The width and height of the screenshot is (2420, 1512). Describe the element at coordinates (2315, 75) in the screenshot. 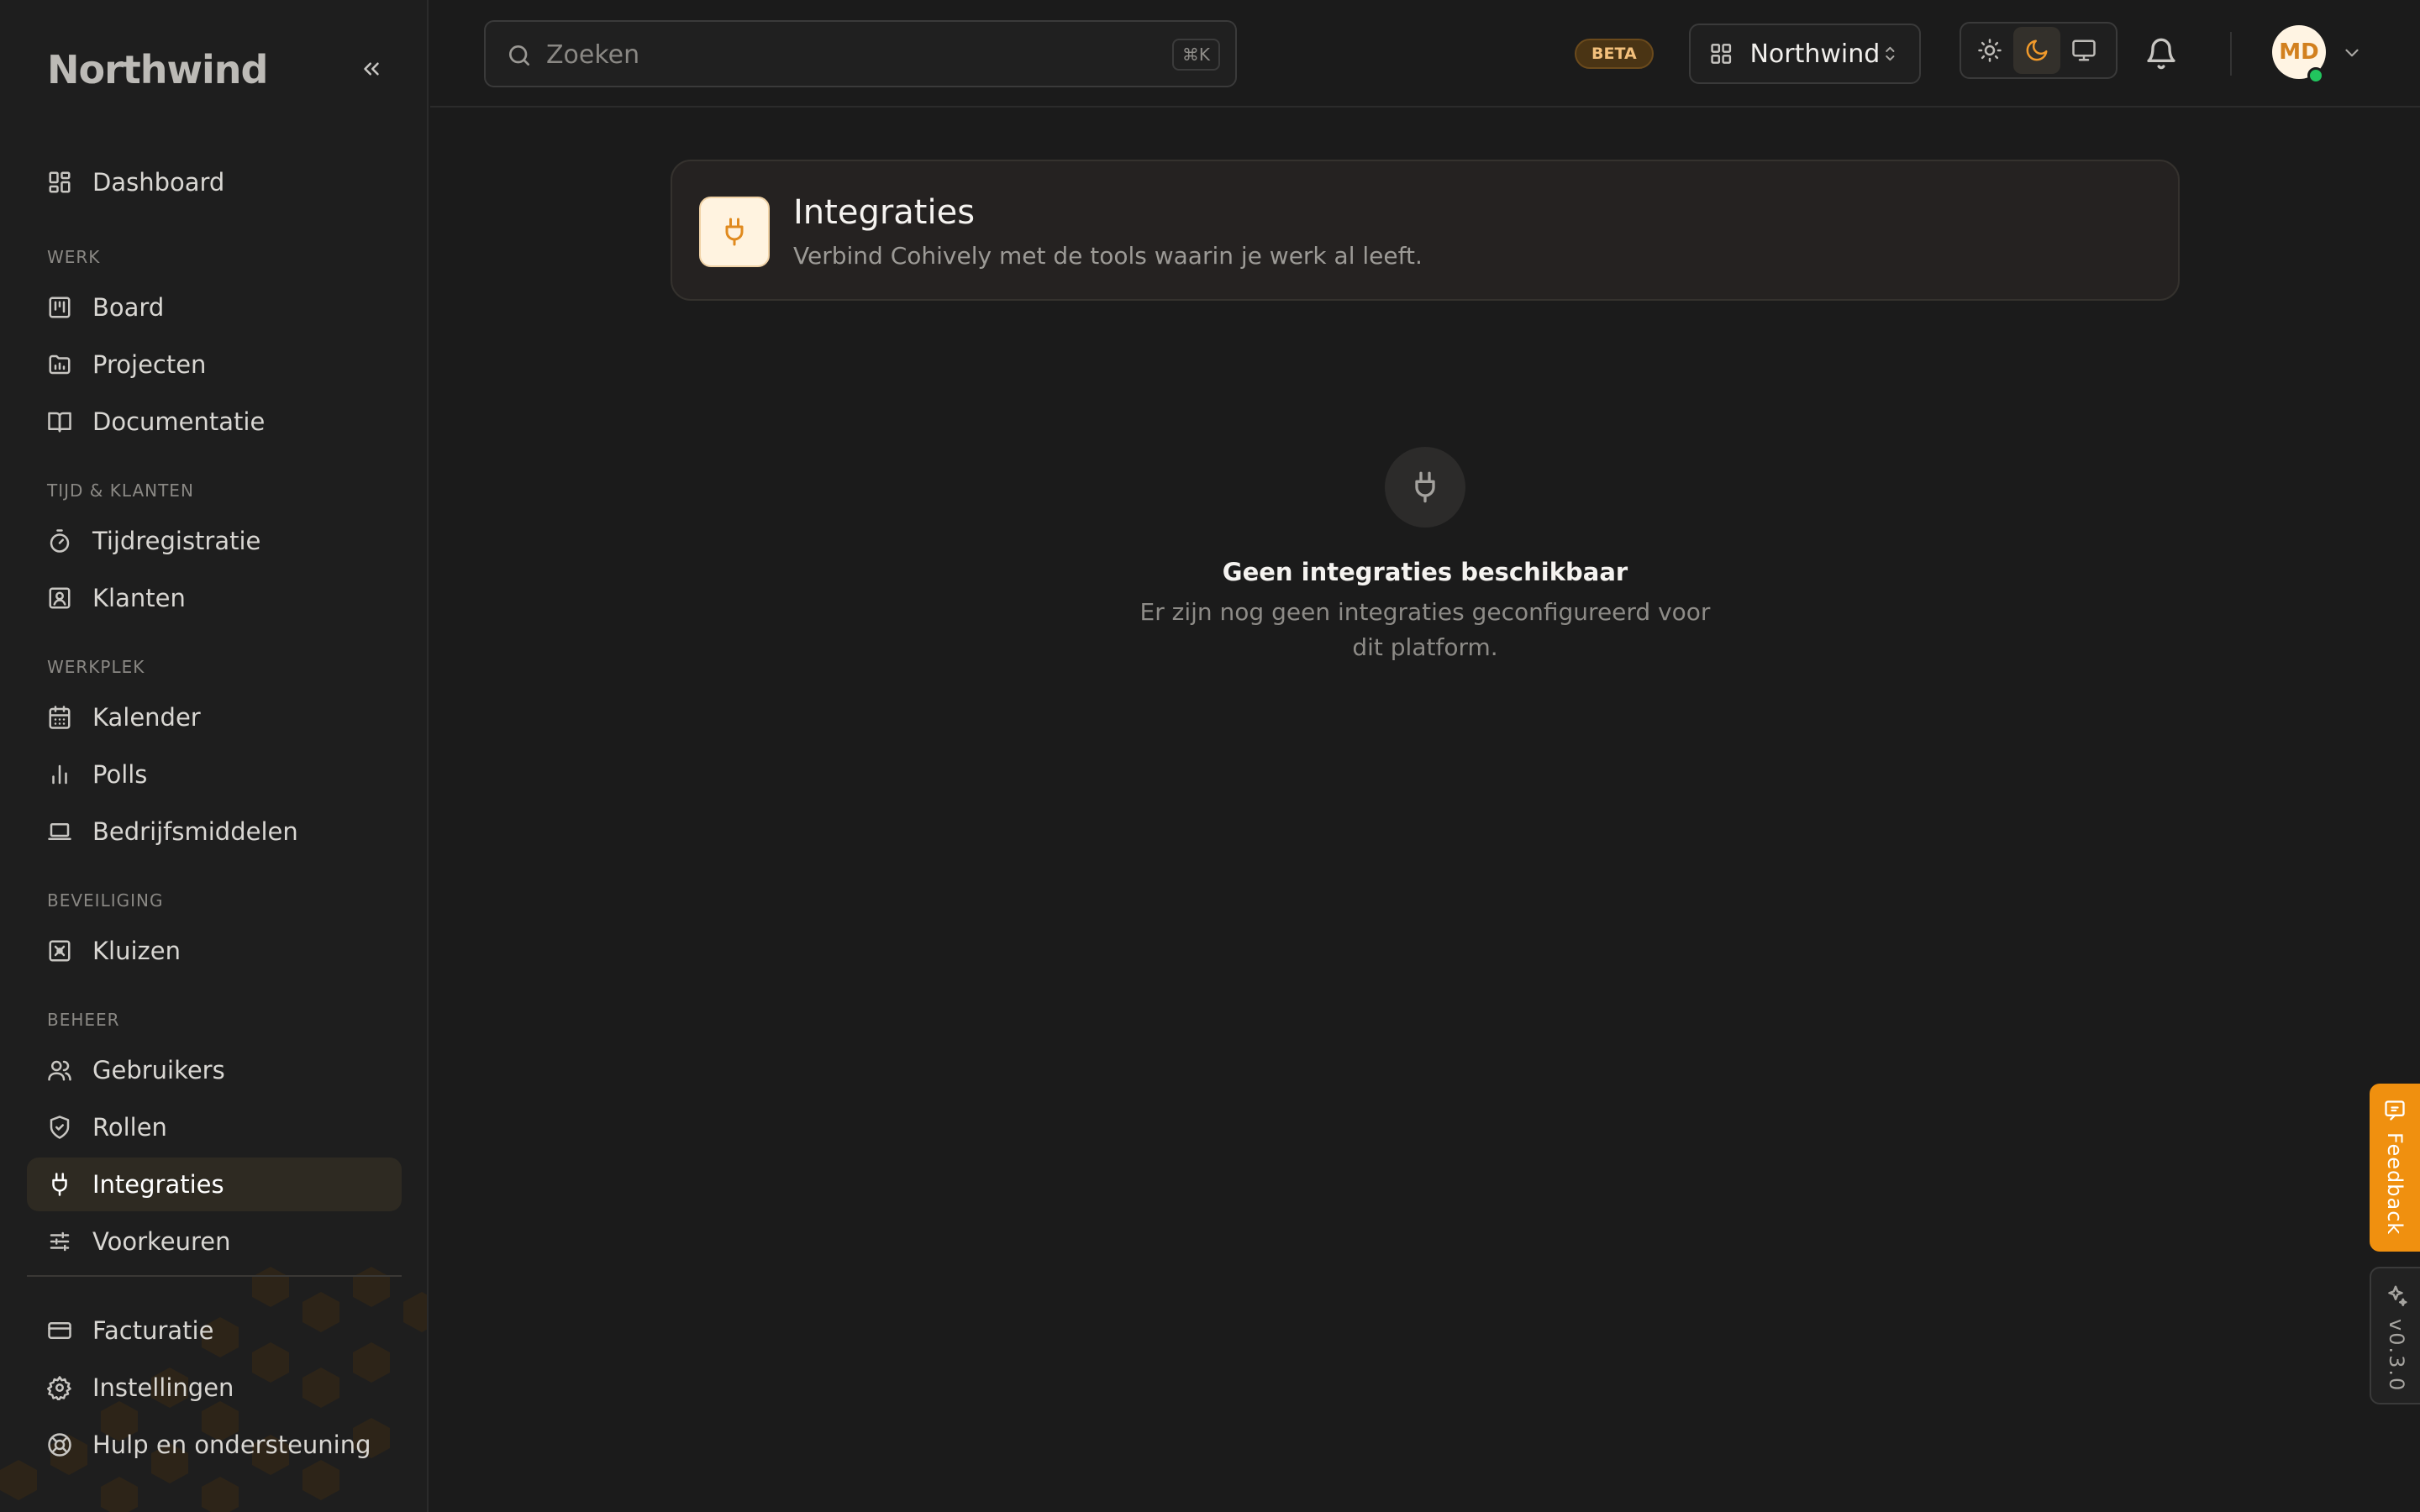

I see `online-status-dot` at that location.